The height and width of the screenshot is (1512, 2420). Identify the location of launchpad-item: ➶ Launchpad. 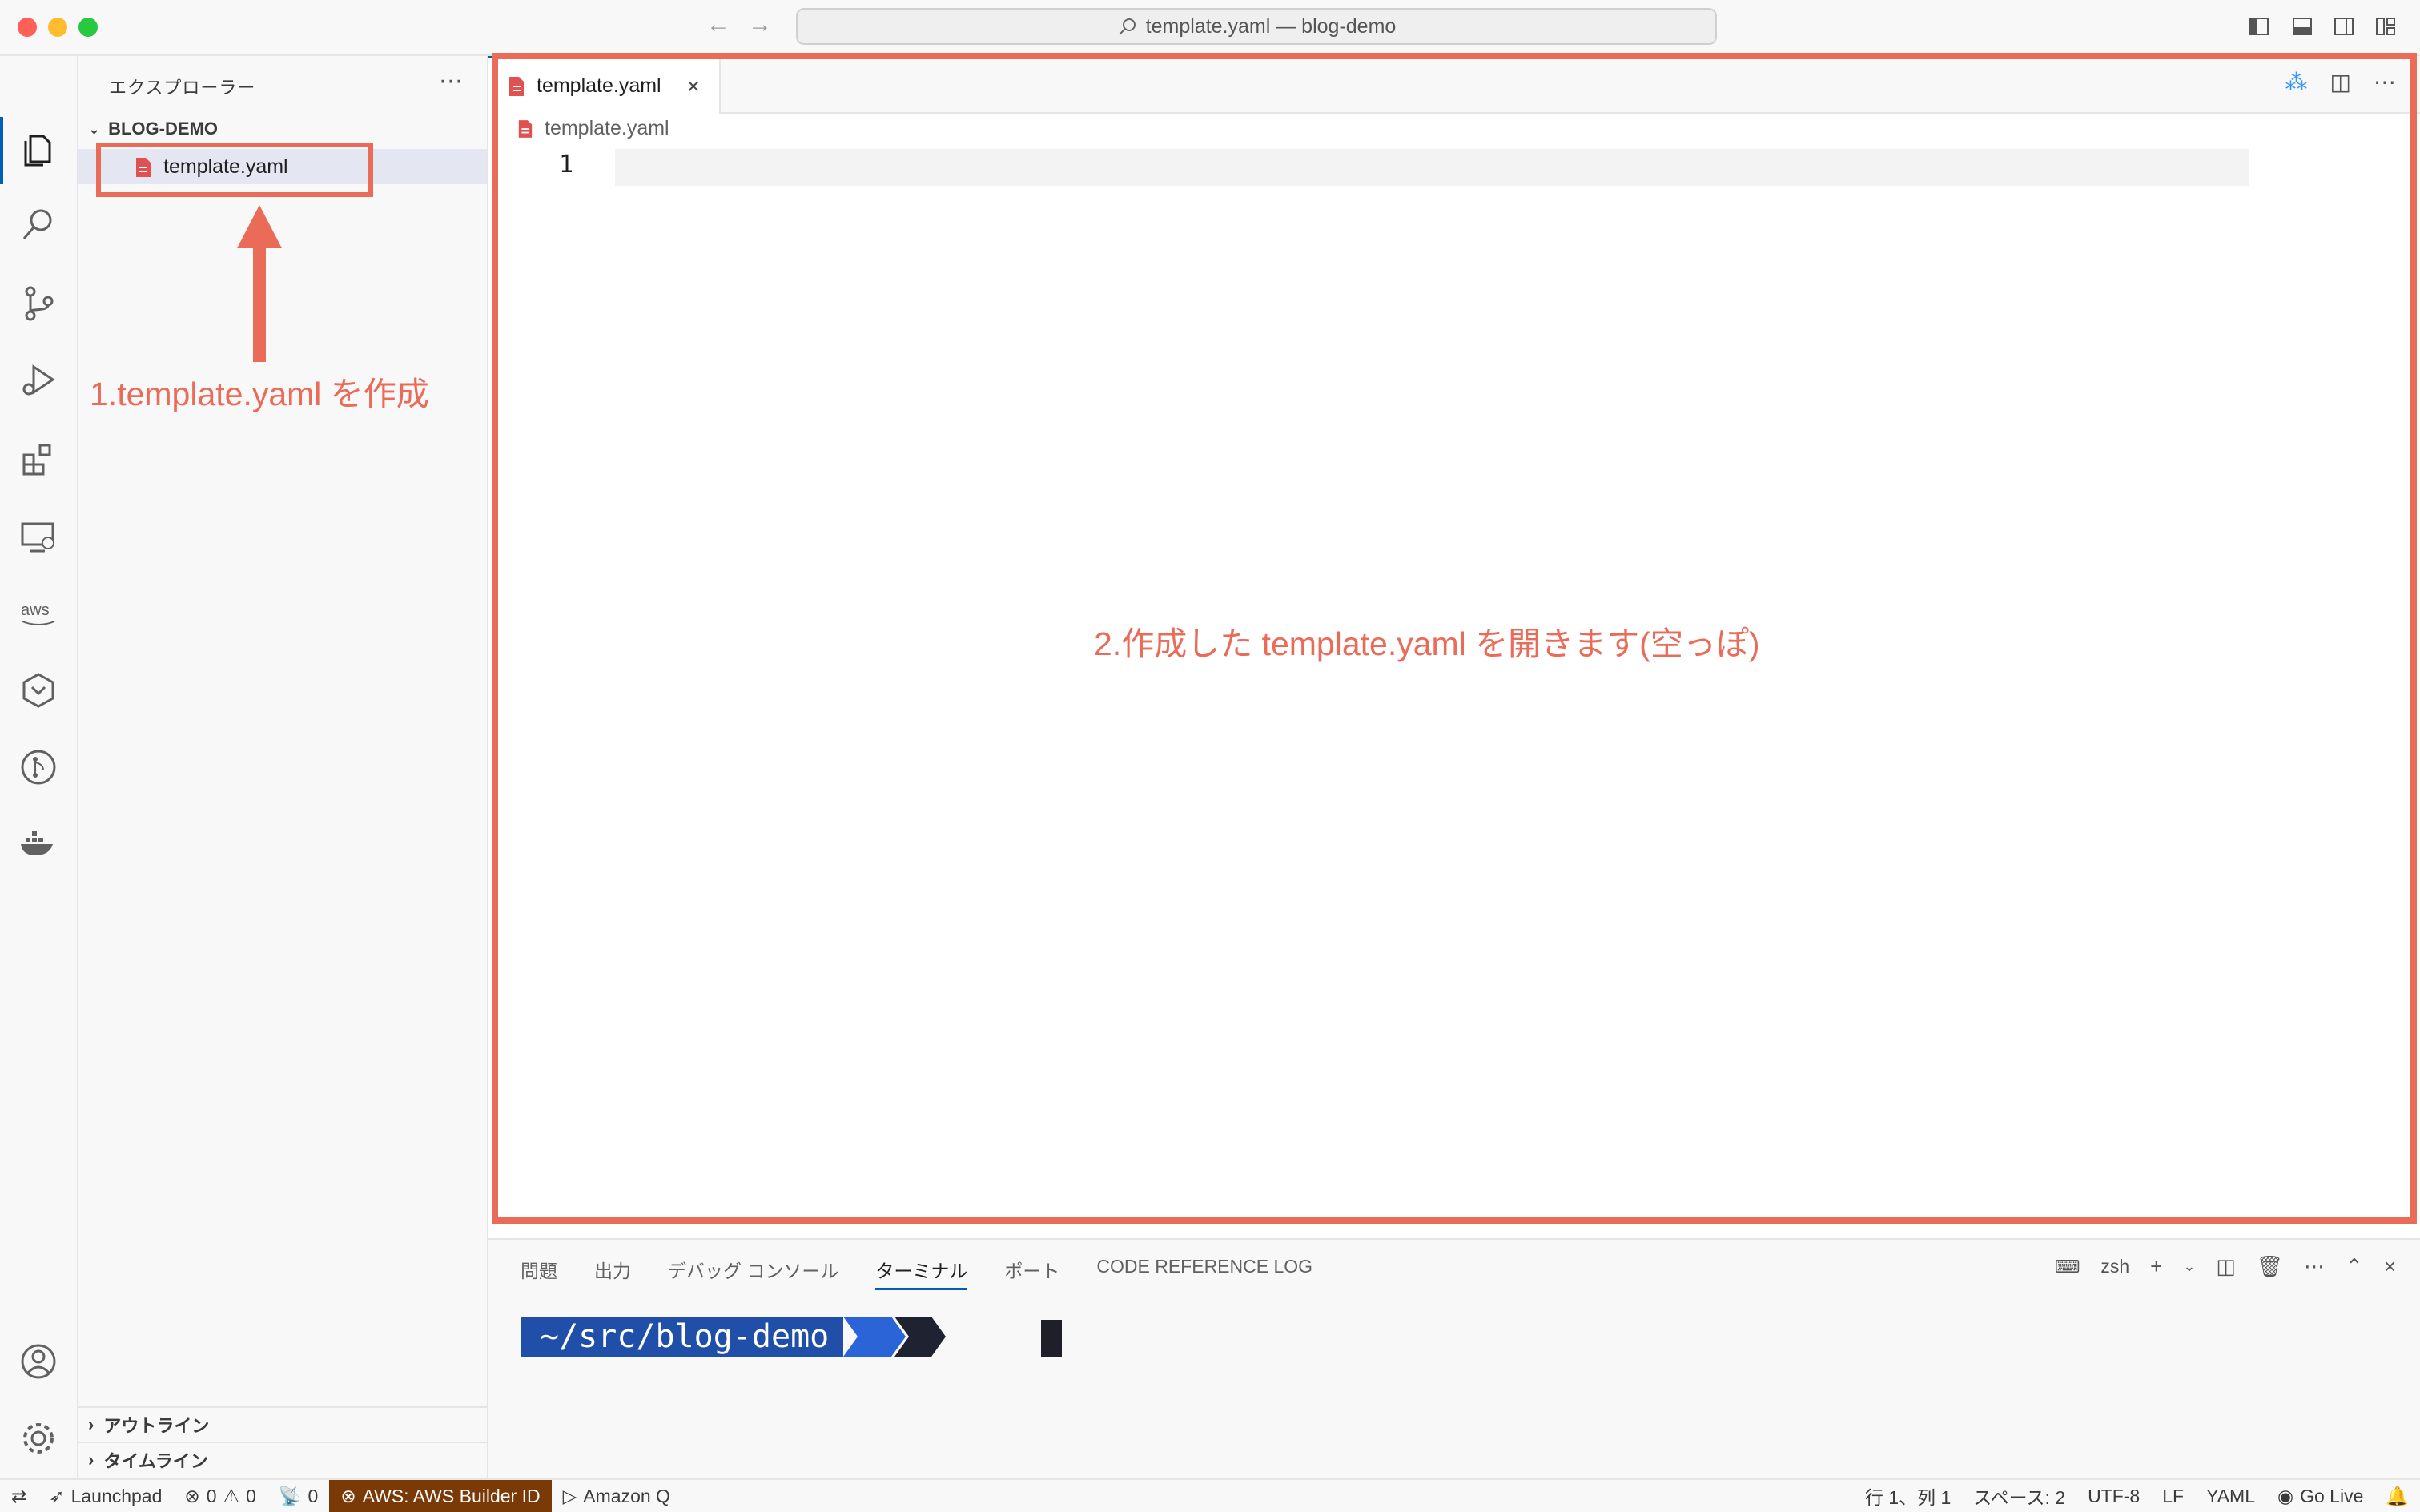
(105, 1496).